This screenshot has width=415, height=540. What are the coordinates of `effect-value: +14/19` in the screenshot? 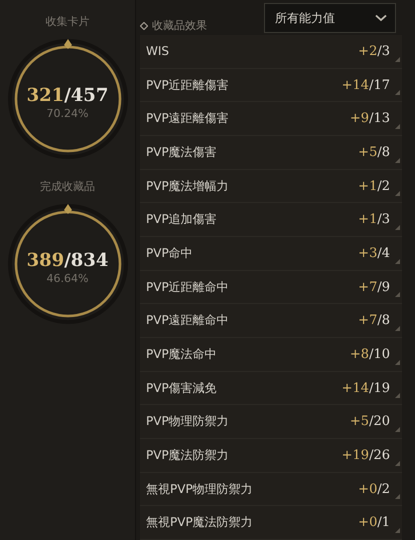 It's located at (366, 388).